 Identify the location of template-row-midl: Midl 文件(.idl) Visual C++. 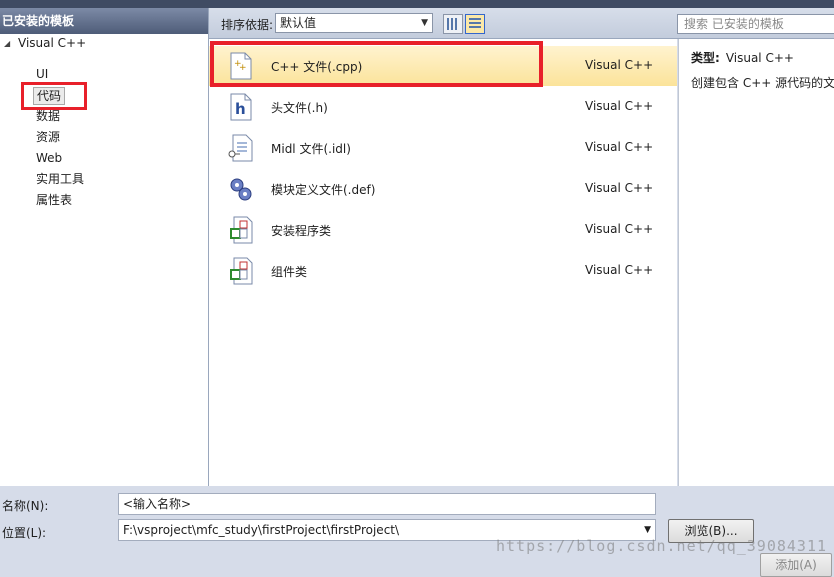
(443, 148).